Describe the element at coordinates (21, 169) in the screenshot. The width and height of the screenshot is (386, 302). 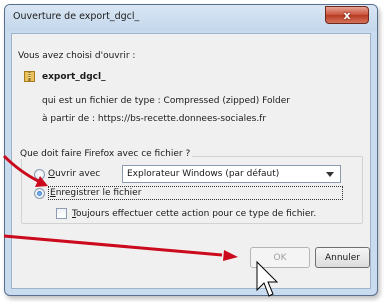
I see `annotation-arrow-save` at that location.